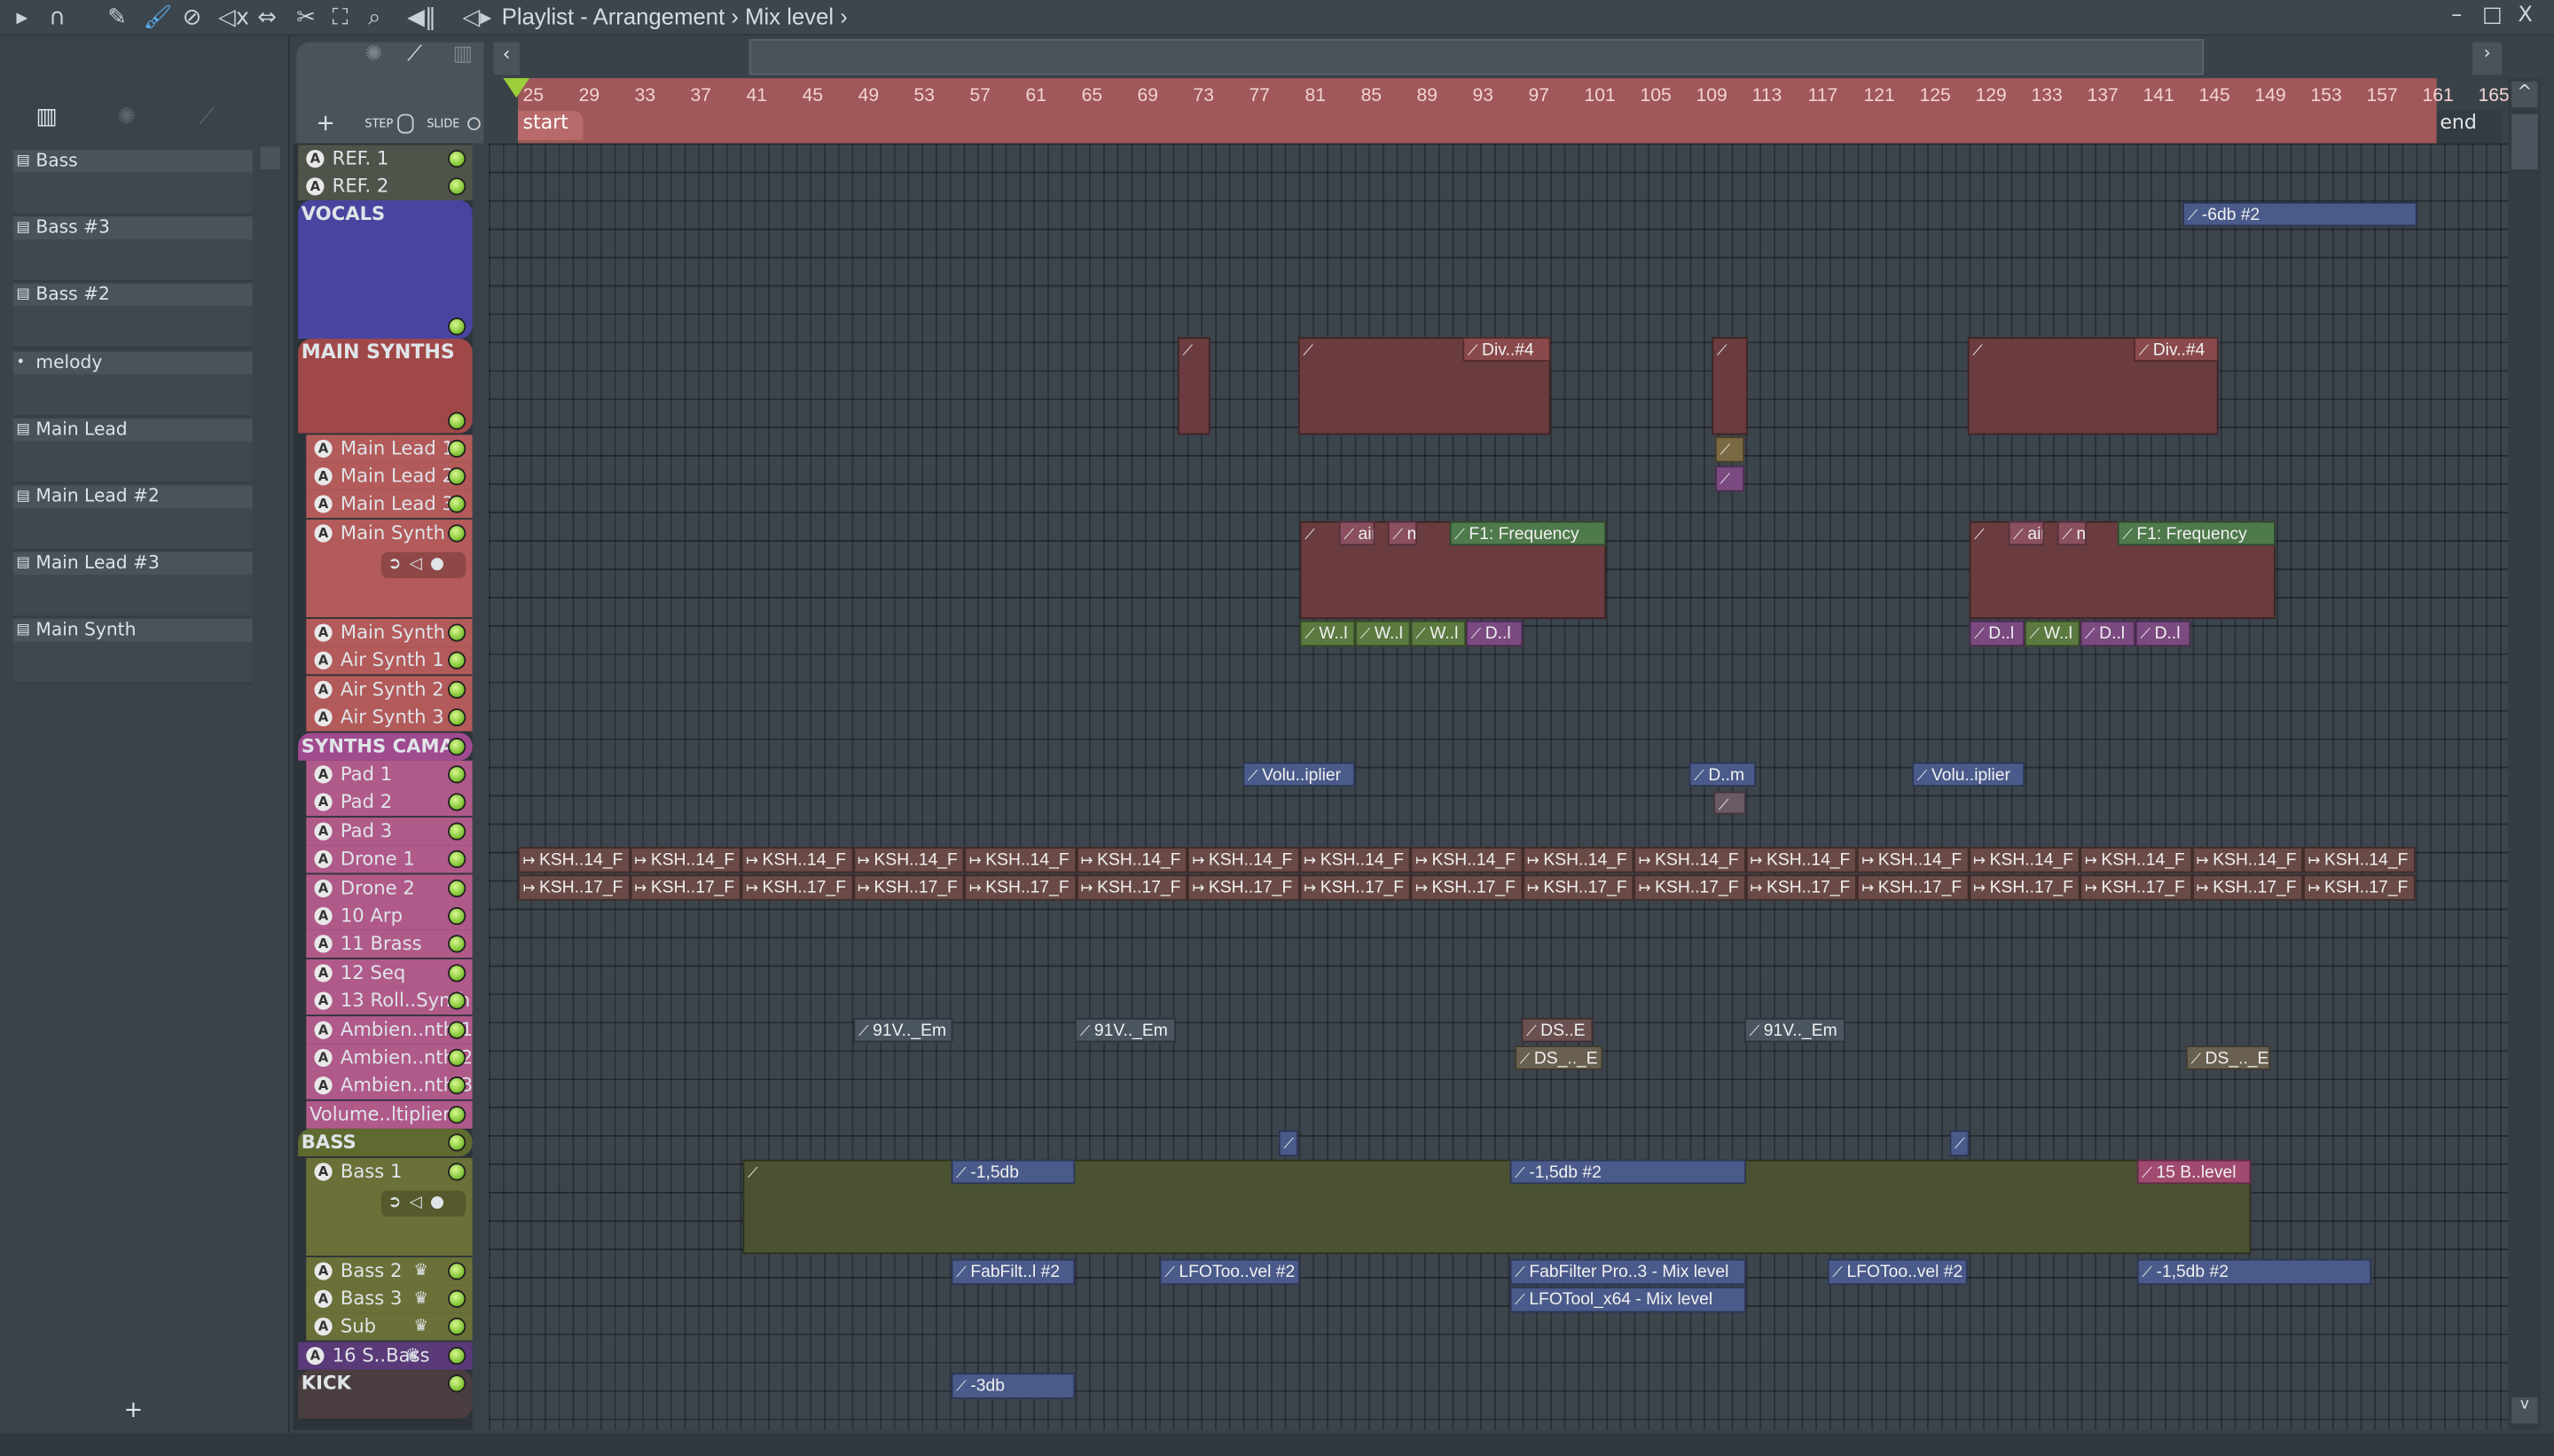 This screenshot has width=2554, height=1456. I want to click on scroll-right-button: ›, so click(2487, 58).